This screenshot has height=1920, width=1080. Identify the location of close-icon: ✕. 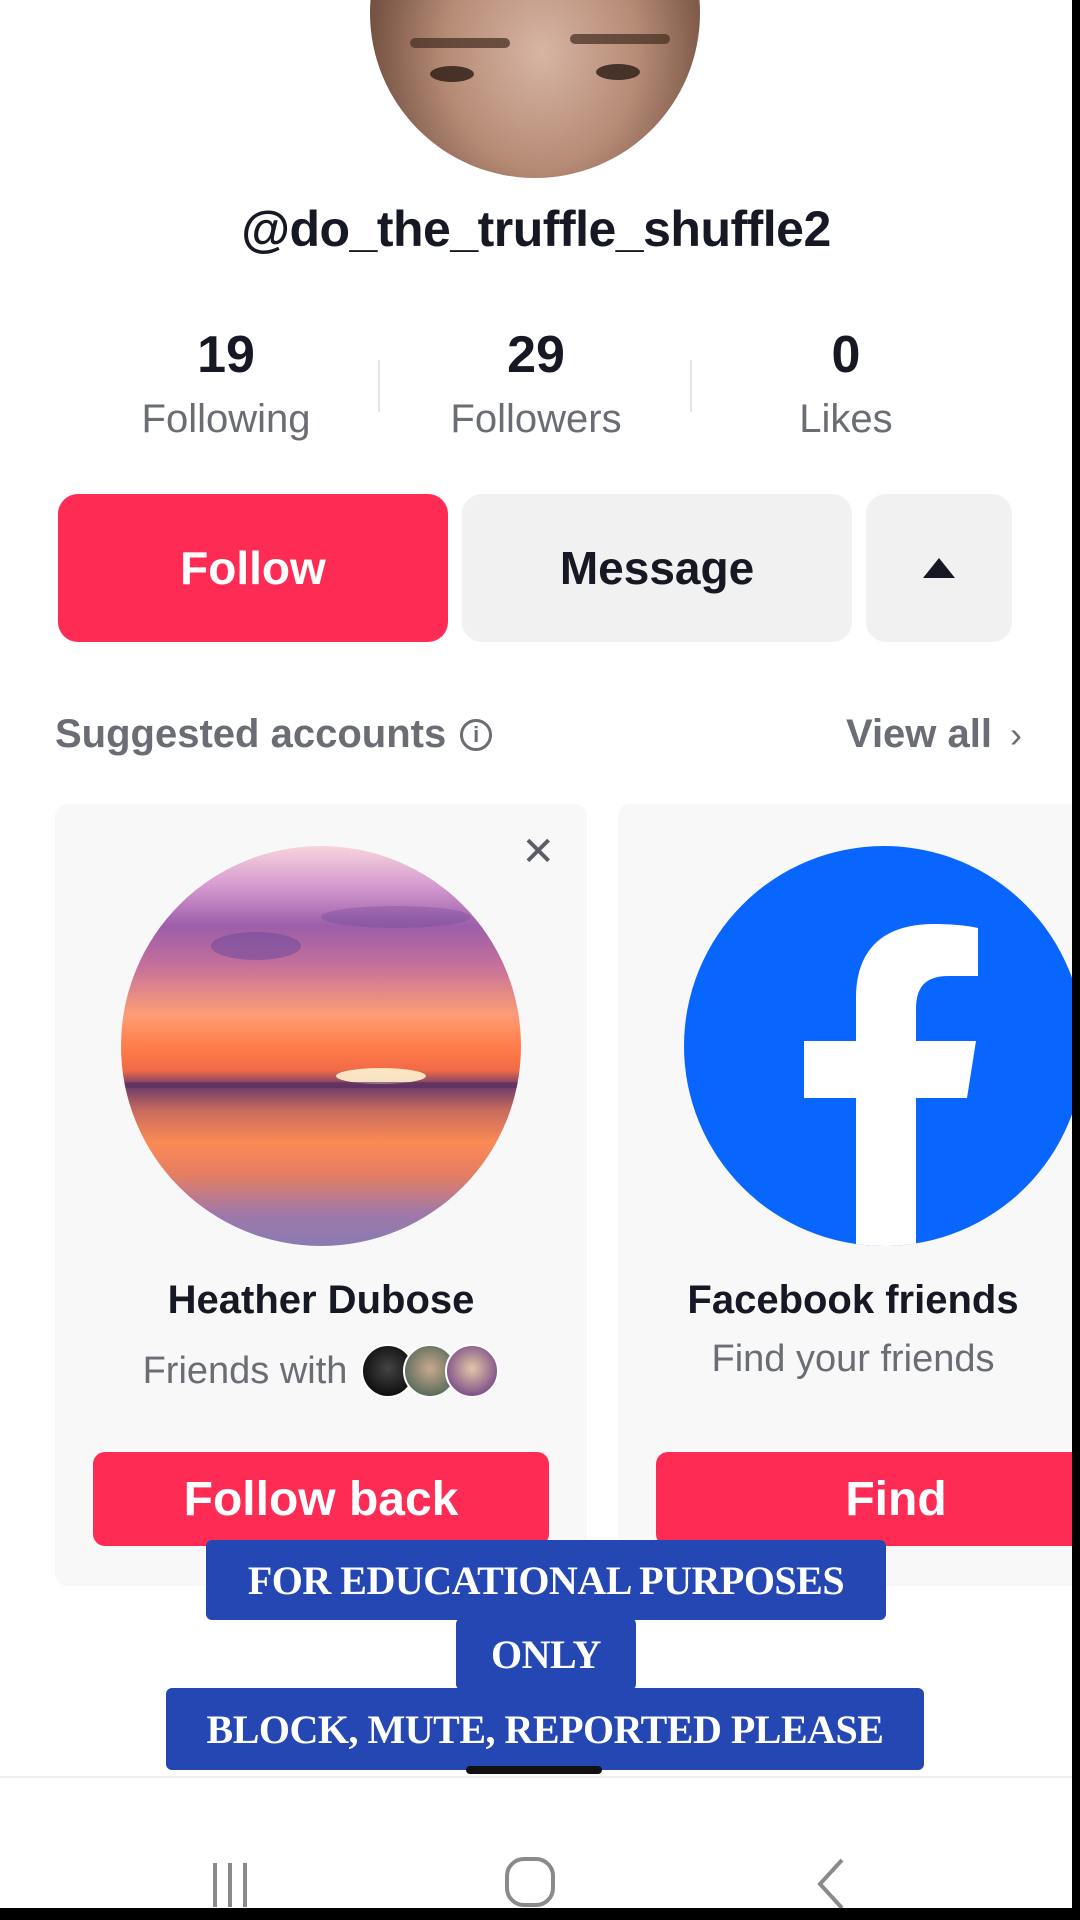
(538, 852).